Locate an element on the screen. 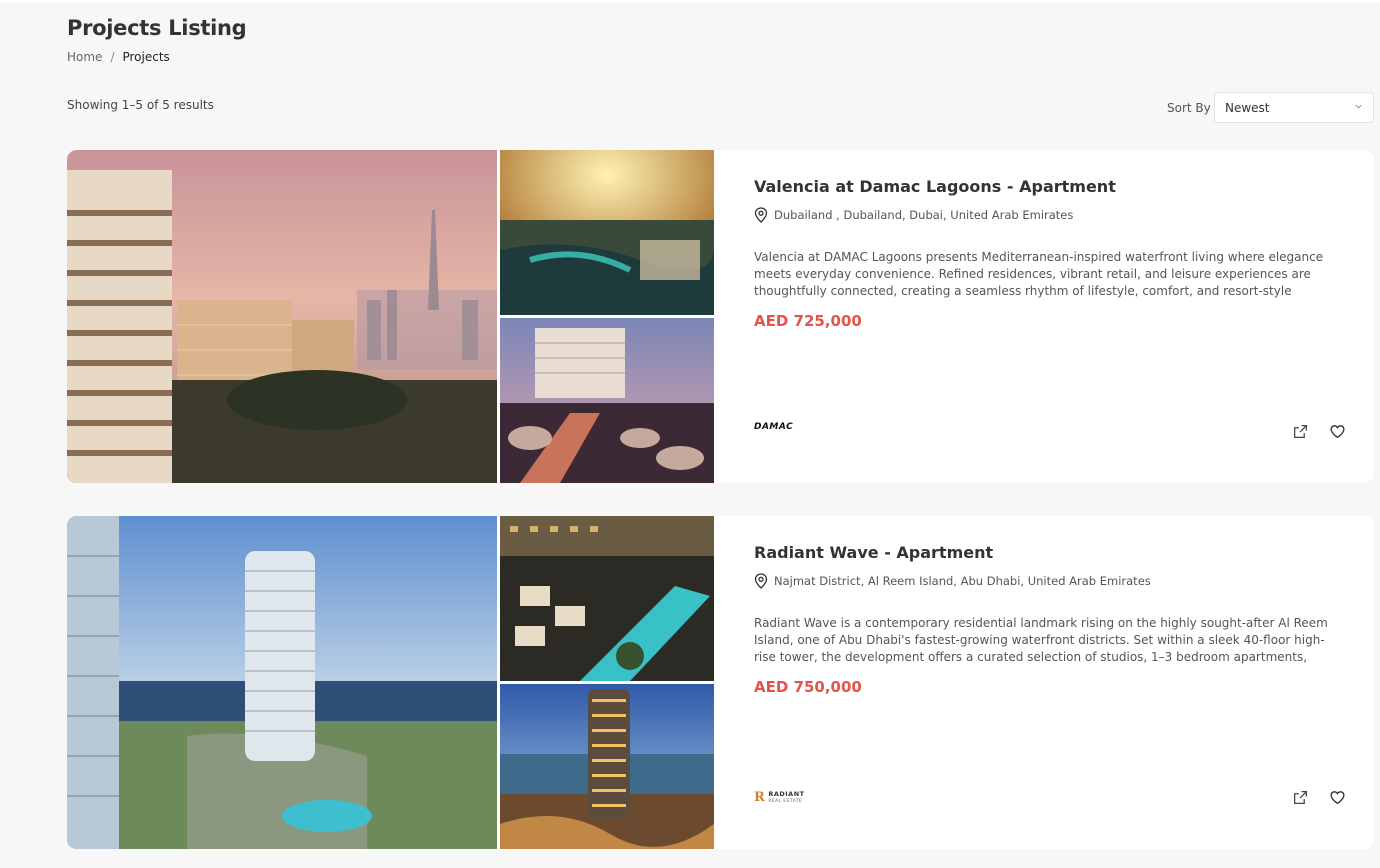 This screenshot has width=1380, height=868. results-count: Showing 1–5 of 5 results is located at coordinates (140, 105).